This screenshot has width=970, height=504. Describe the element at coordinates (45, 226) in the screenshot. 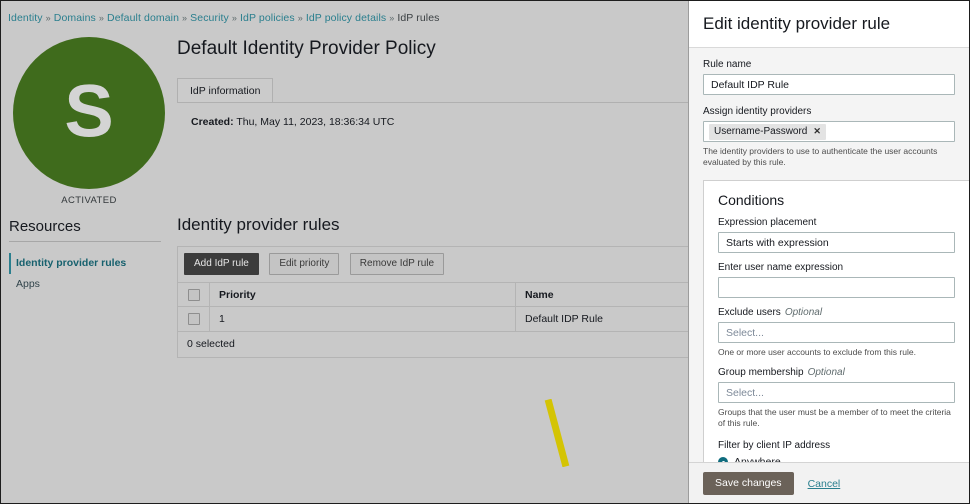

I see `sidebar-title: Resources` at that location.